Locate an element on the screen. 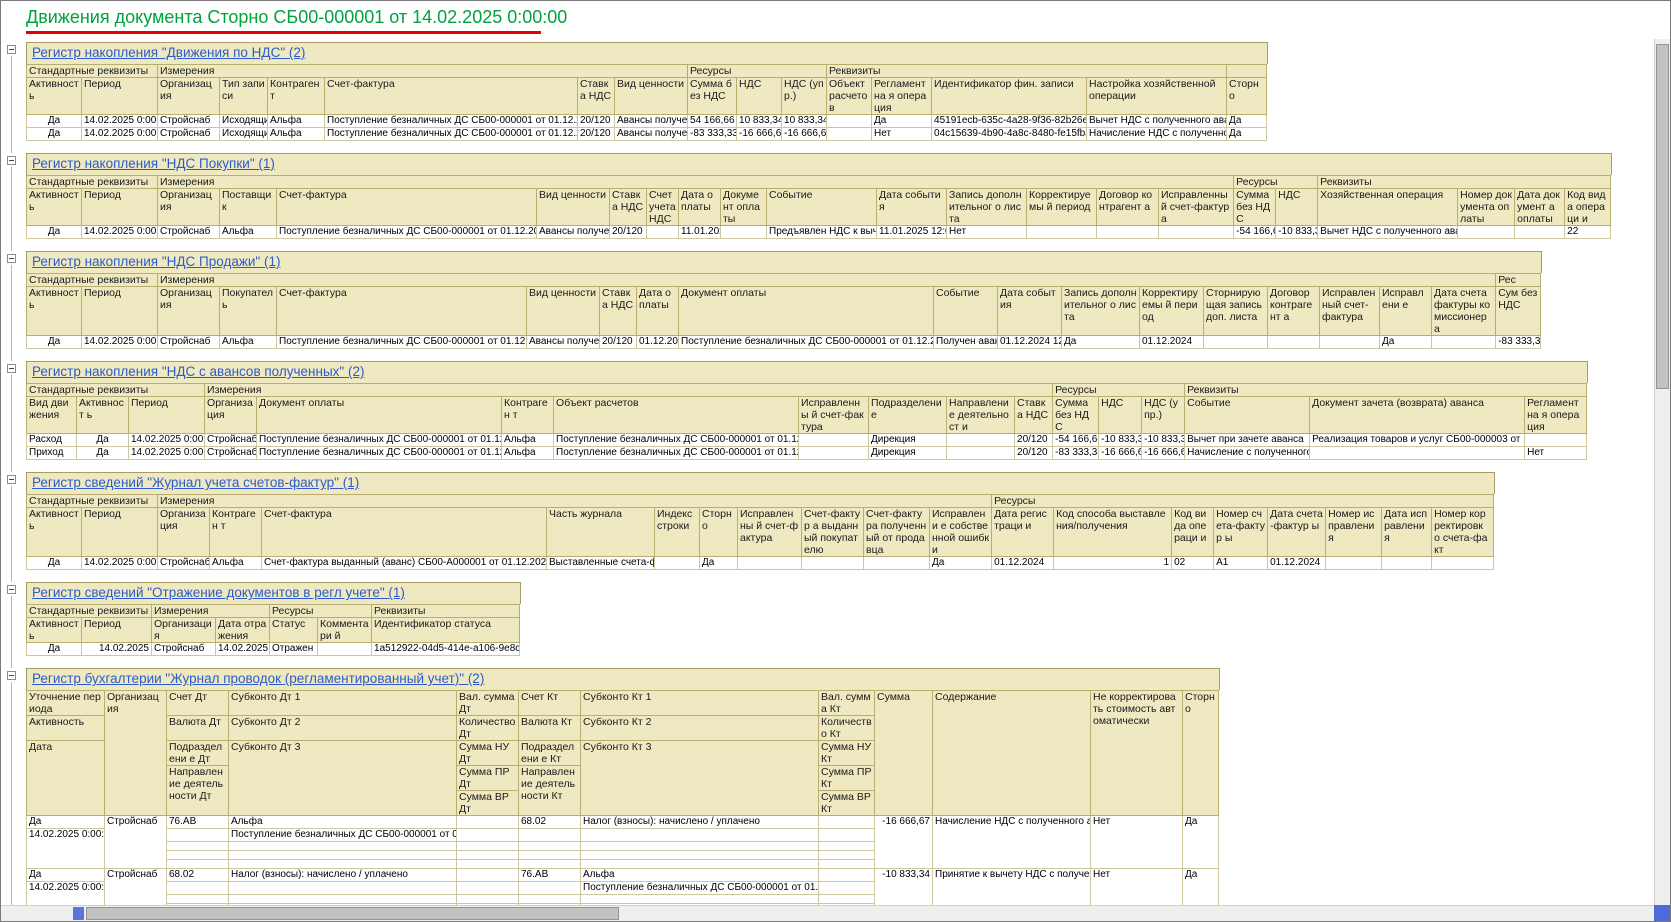  header-cell: Договор контрагент а is located at coordinates (1127, 207).